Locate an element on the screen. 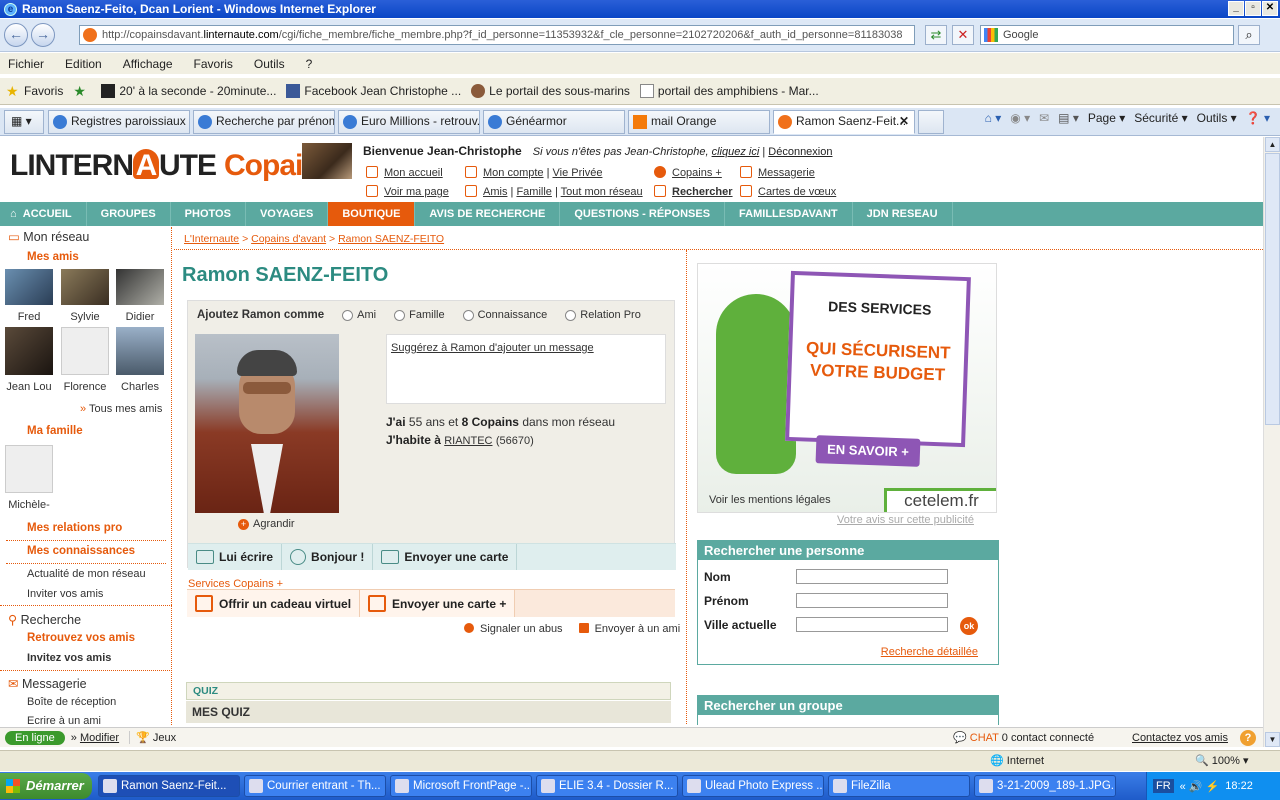 Image resolution: width=1280 pixels, height=800 pixels. rechercher-link: Rechercher is located at coordinates (702, 192).